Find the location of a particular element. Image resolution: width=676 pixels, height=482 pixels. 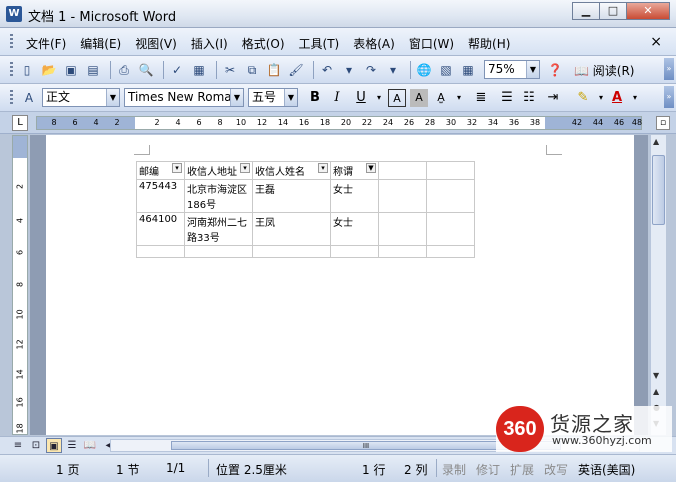

normal-view-icon: ≡ is located at coordinates (18, 445).